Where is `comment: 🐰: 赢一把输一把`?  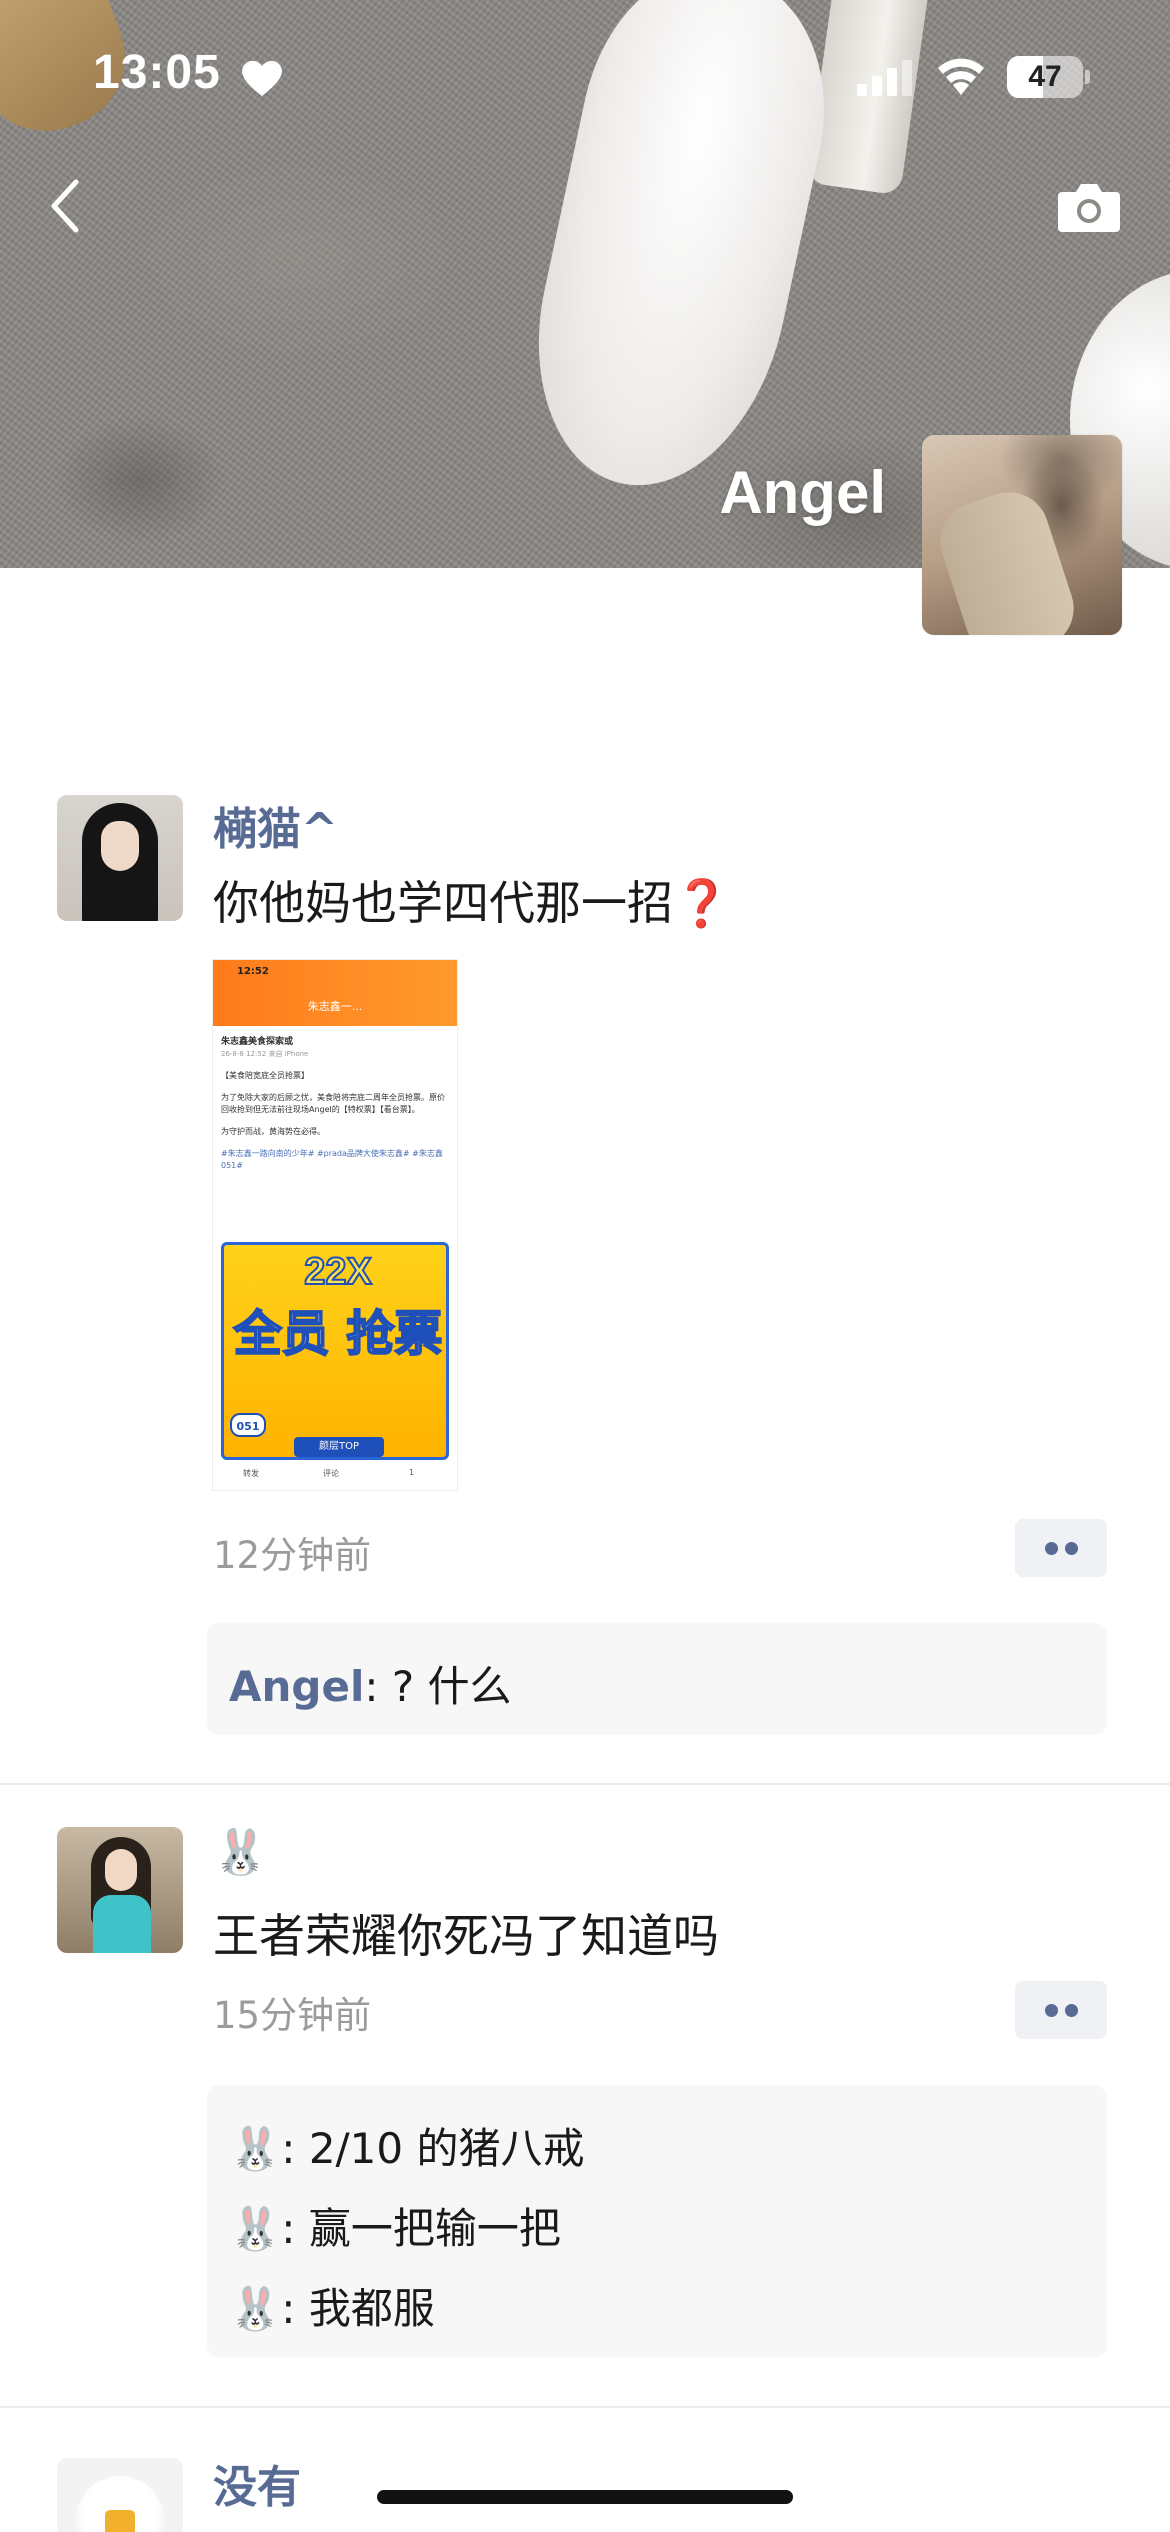 comment: 🐰: 赢一把输一把 is located at coordinates (395, 2225).